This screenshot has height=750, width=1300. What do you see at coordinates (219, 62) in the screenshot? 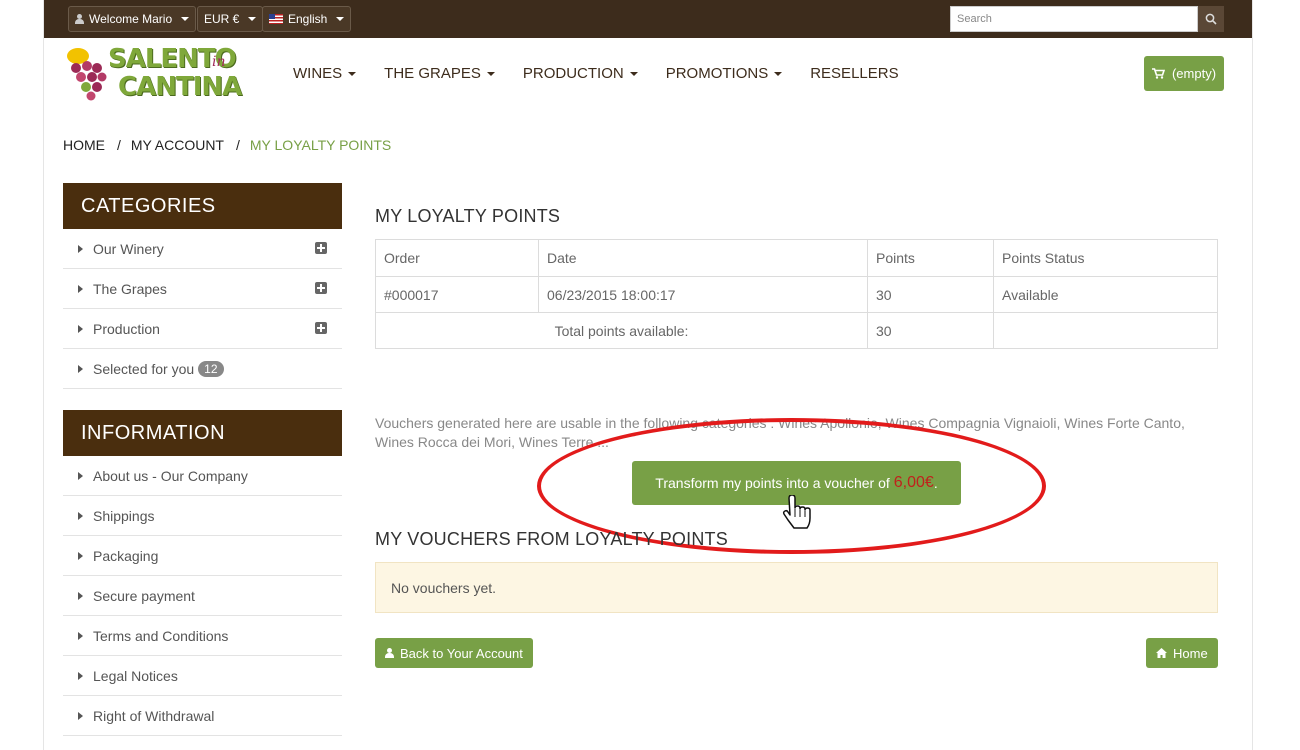
I see `logo-in-text: in` at bounding box center [219, 62].